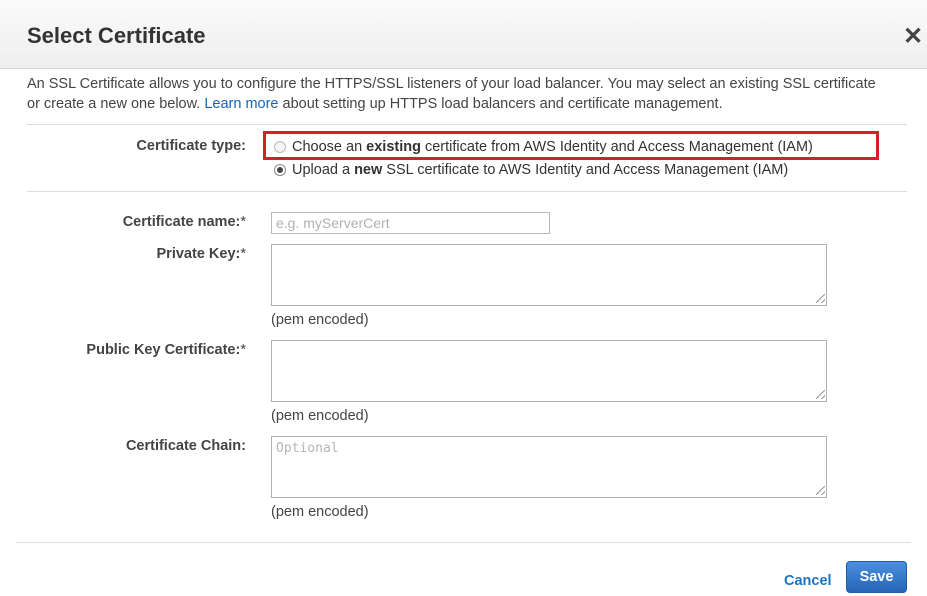  What do you see at coordinates (410, 223) in the screenshot?
I see `certificate-name-input` at bounding box center [410, 223].